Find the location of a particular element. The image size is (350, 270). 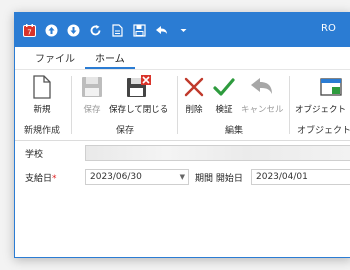

group-save: 保存 保存して閉じる 保存 is located at coordinates (125, 105).